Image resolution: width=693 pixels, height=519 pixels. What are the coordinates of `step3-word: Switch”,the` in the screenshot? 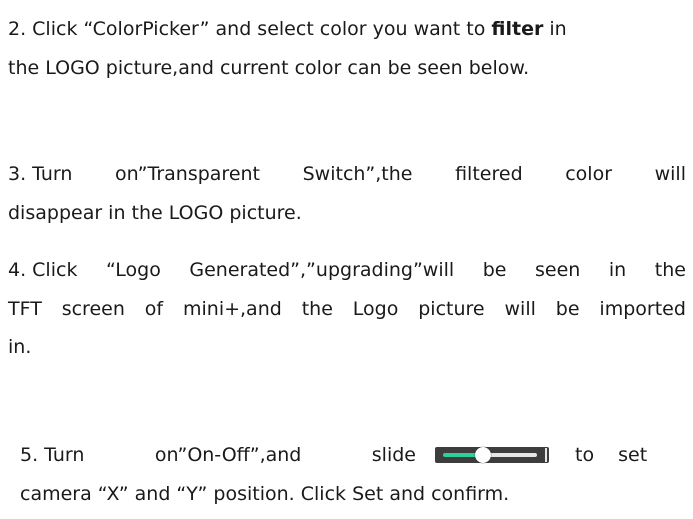 It's located at (357, 174).